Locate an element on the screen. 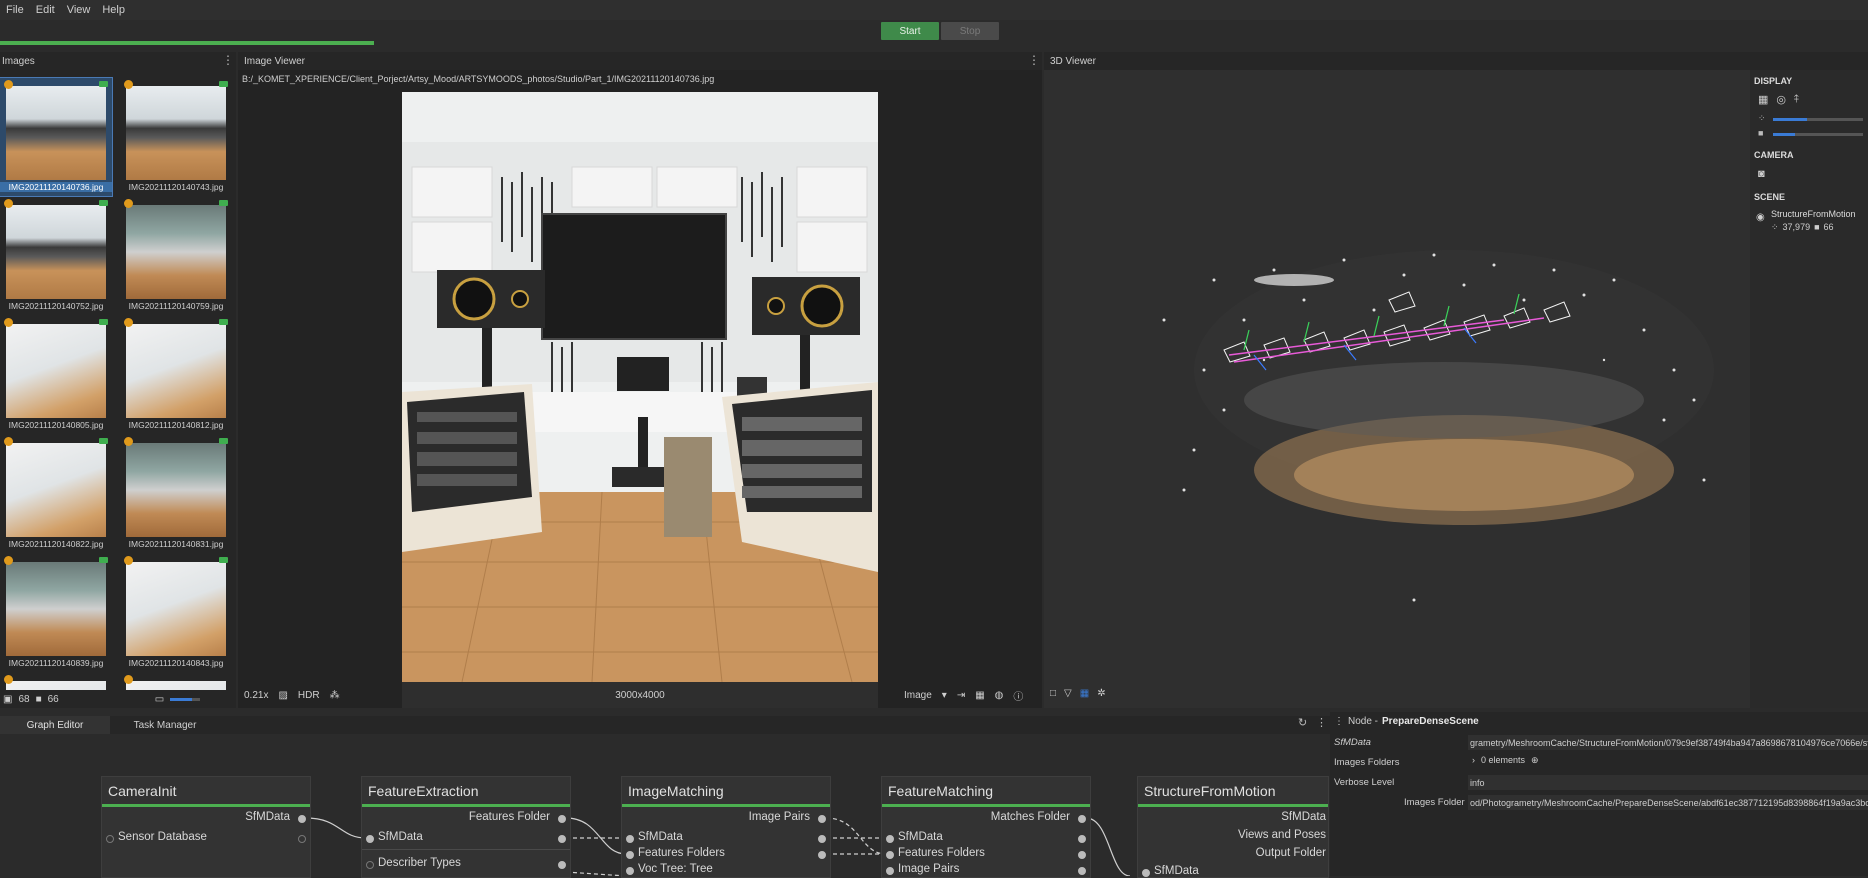 The height and width of the screenshot is (878, 1868). menu-view: View is located at coordinates (79, 10).